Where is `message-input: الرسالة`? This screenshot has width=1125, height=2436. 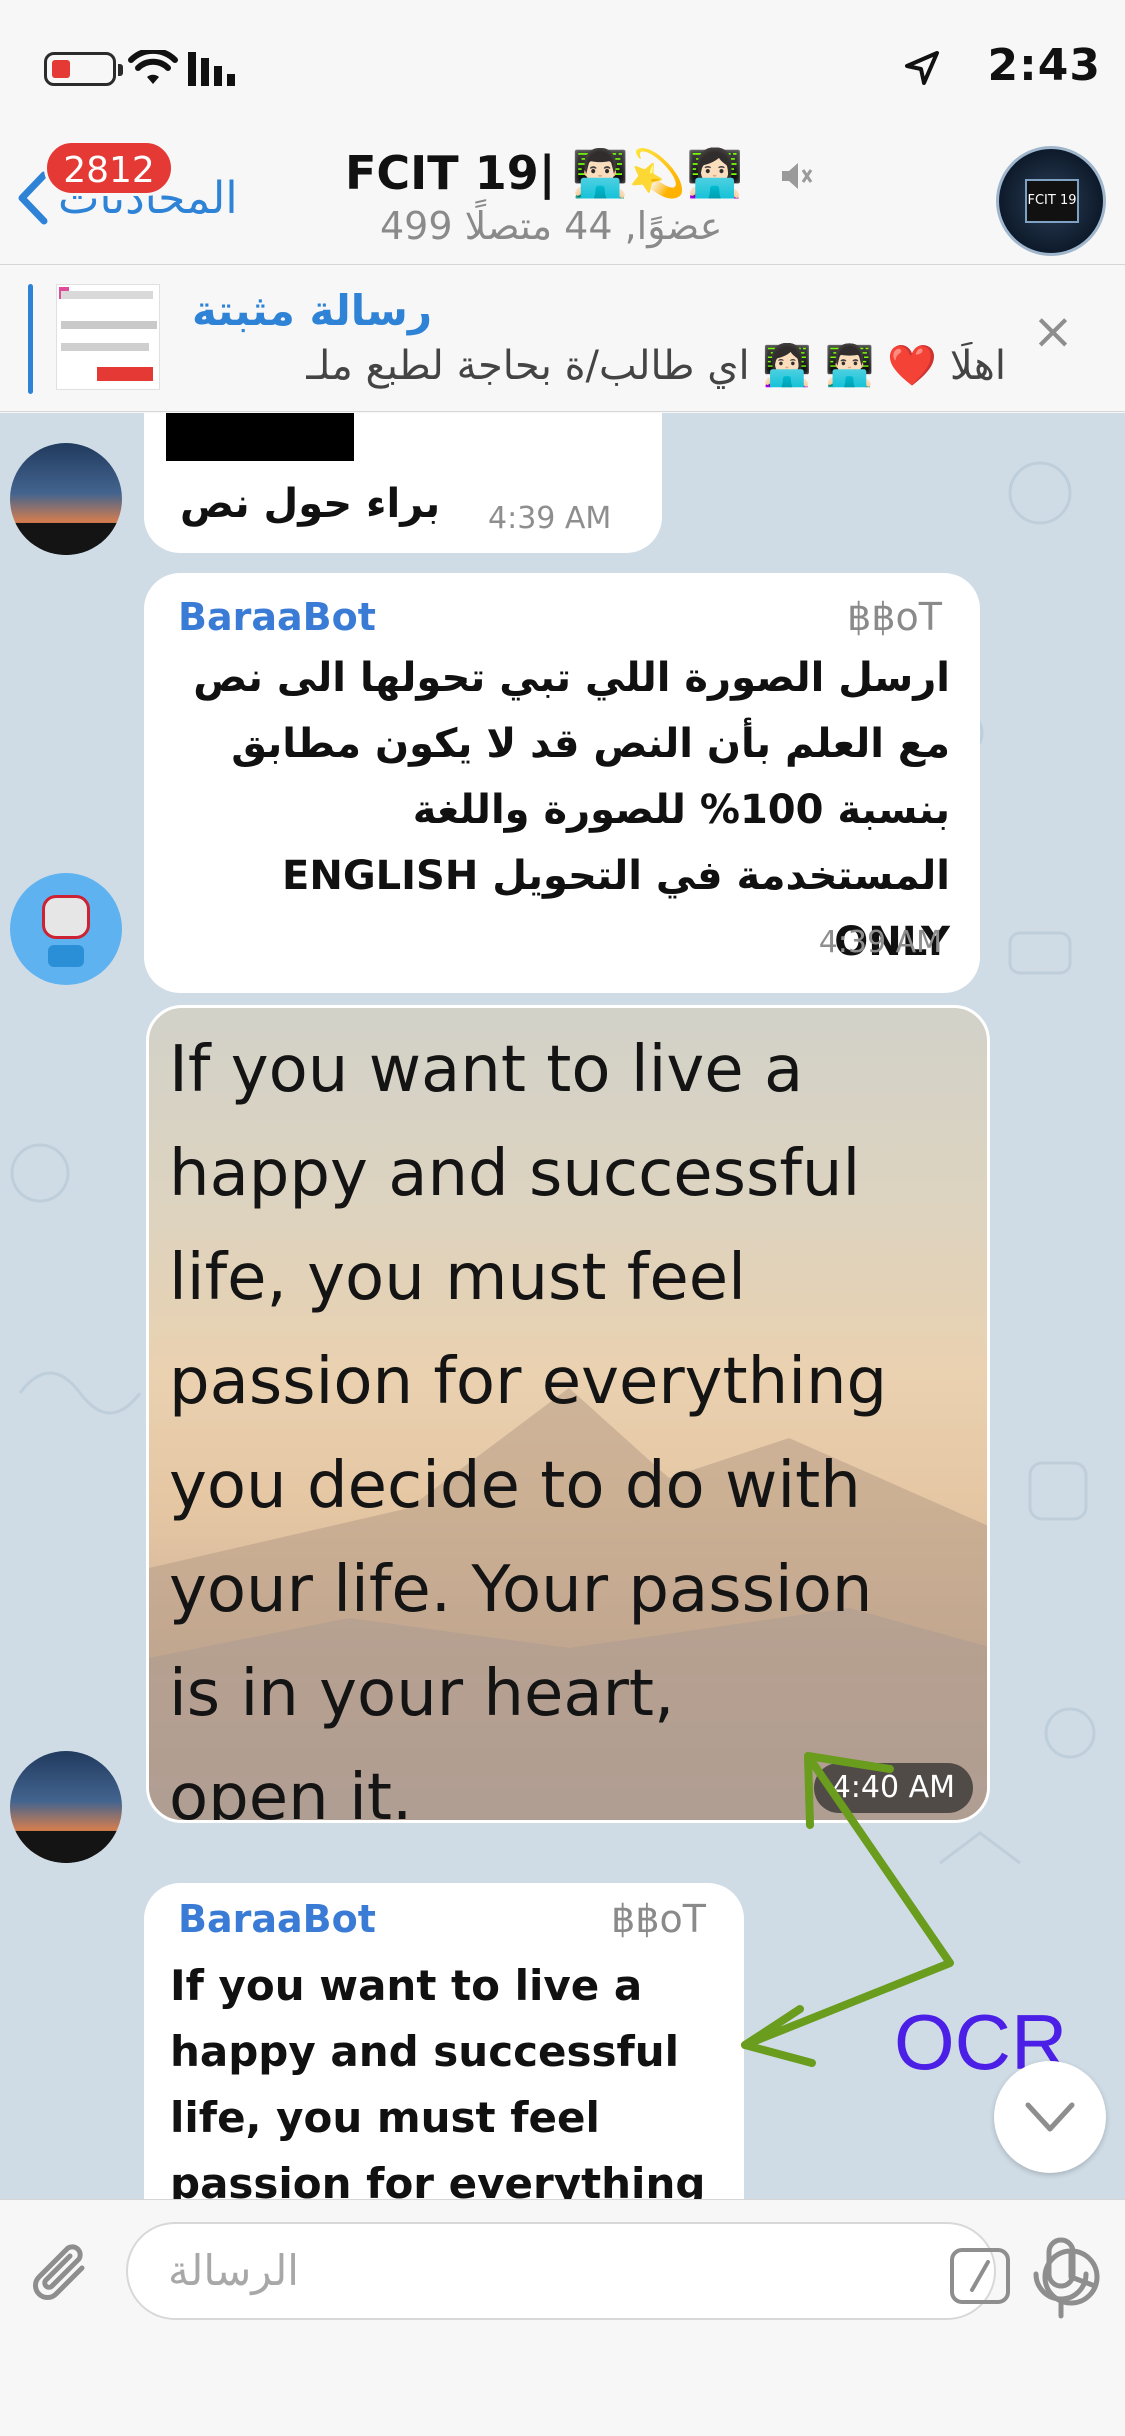 message-input: الرسالة is located at coordinates (613, 2271).